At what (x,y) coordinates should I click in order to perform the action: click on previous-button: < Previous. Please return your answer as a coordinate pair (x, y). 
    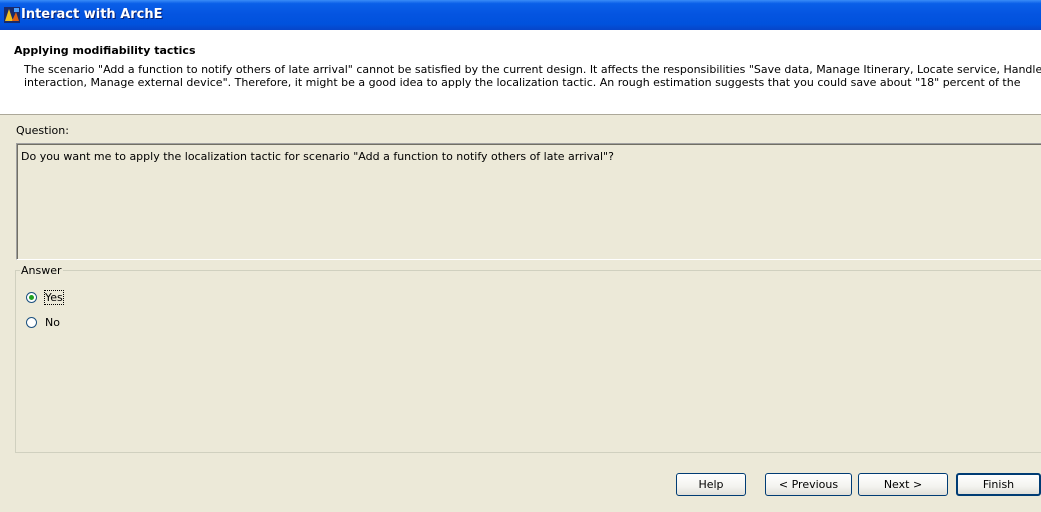
    Looking at the image, I should click on (808, 484).